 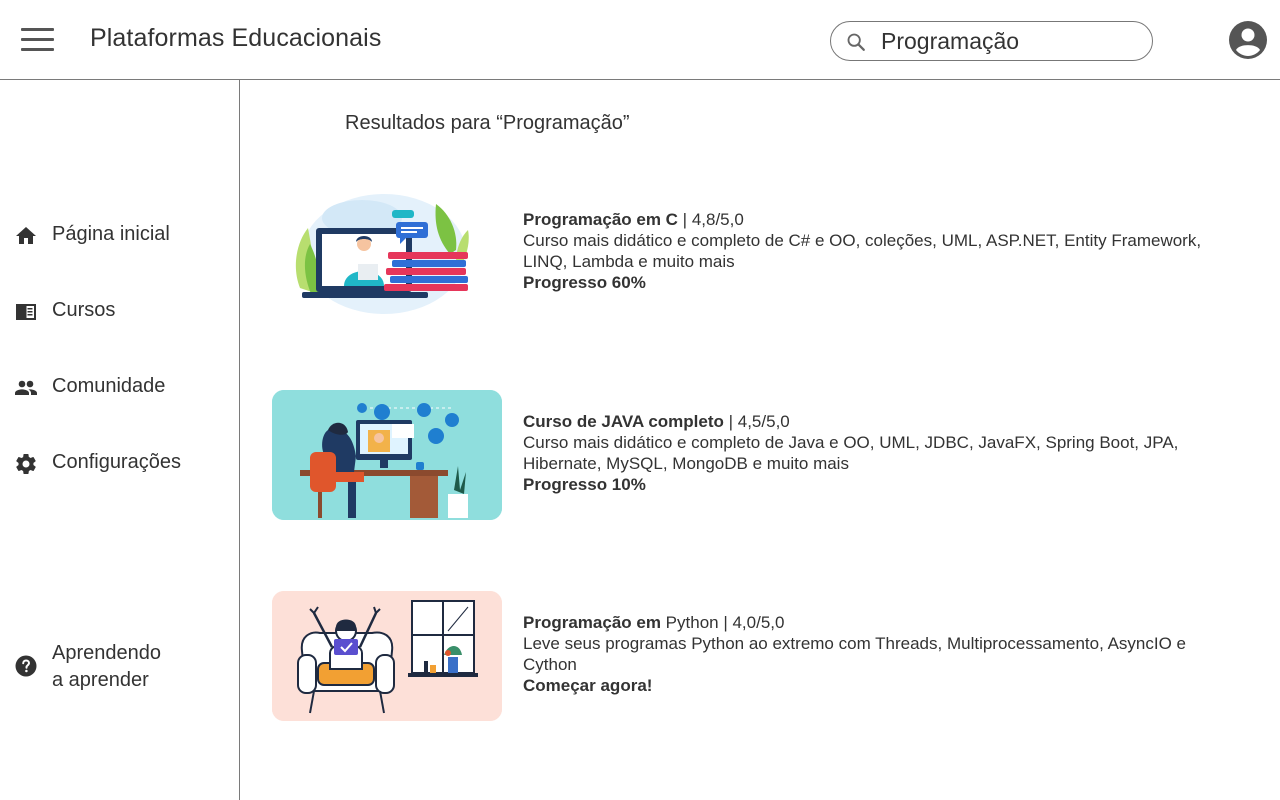 I want to click on sidebar-item-home: Página inicial, so click(x=119, y=236).